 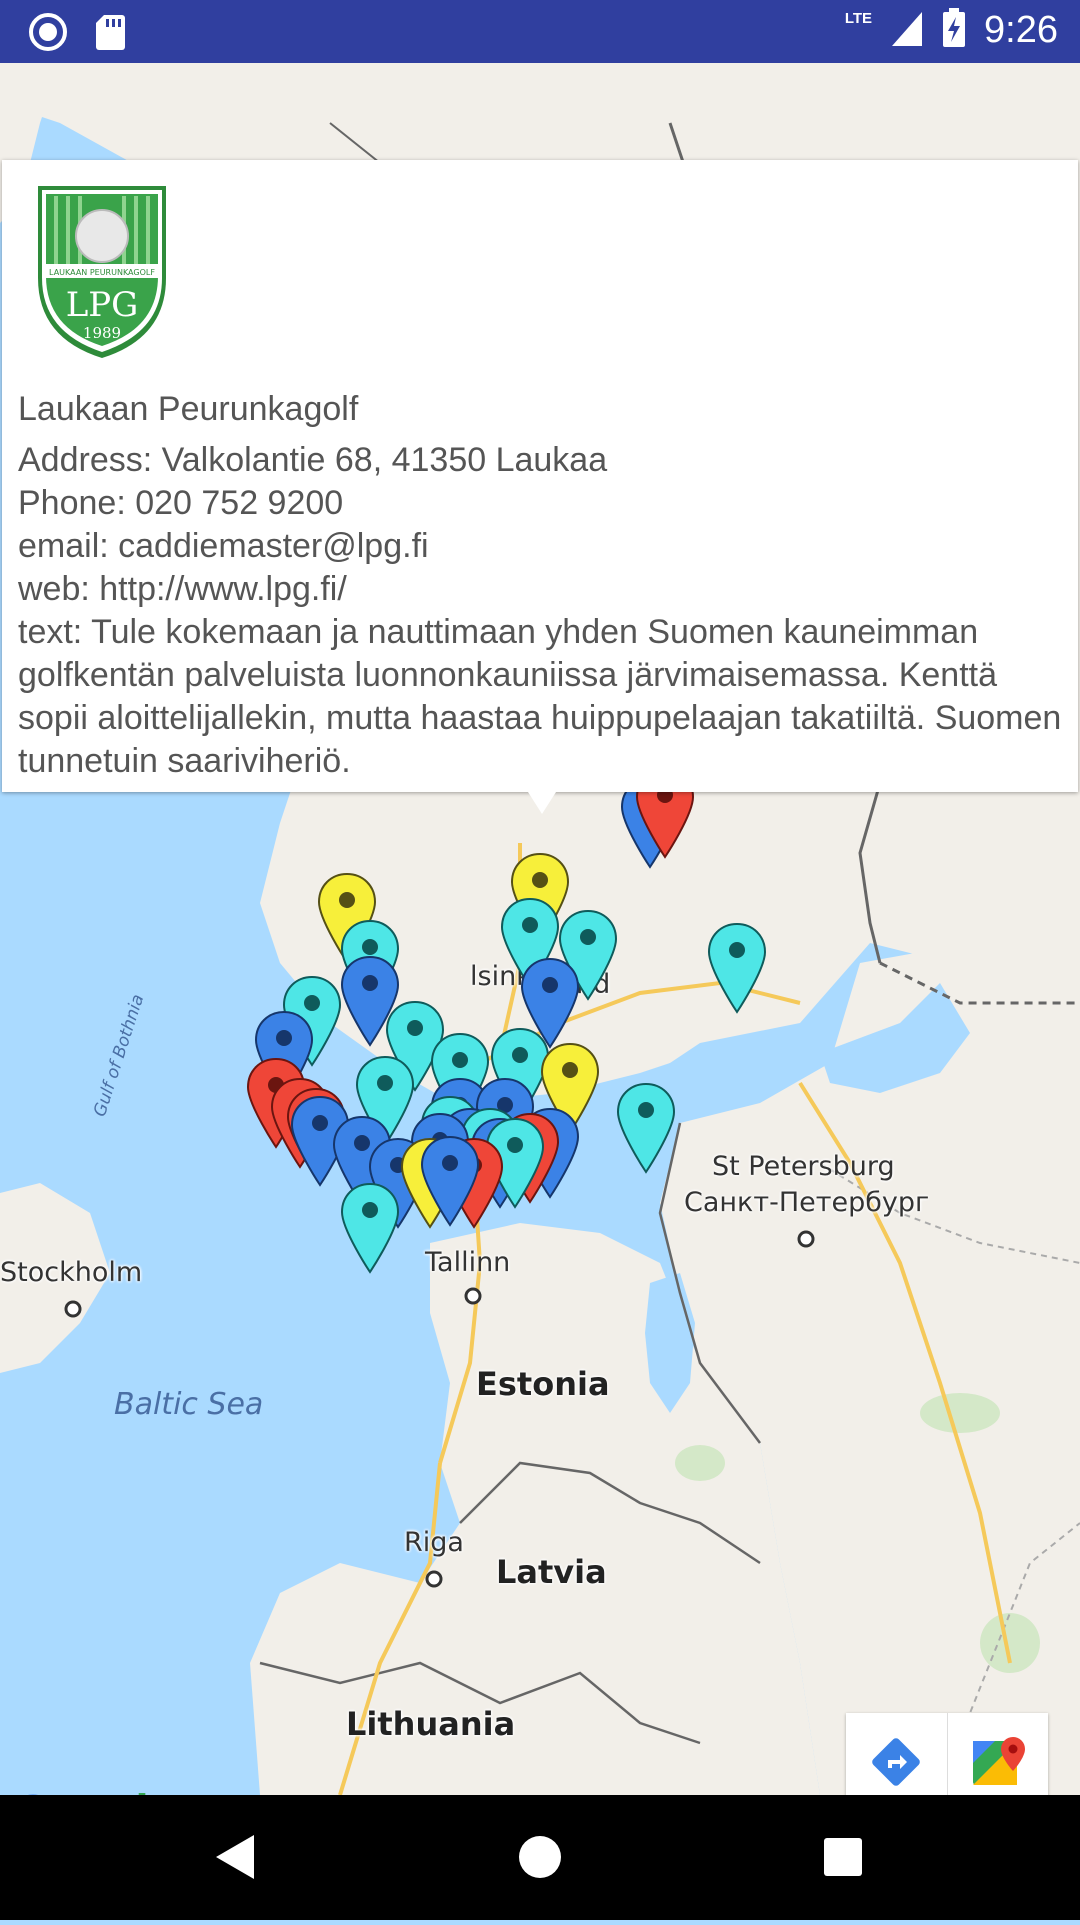 I want to click on battery-charging-icon, so click(x=954, y=30).